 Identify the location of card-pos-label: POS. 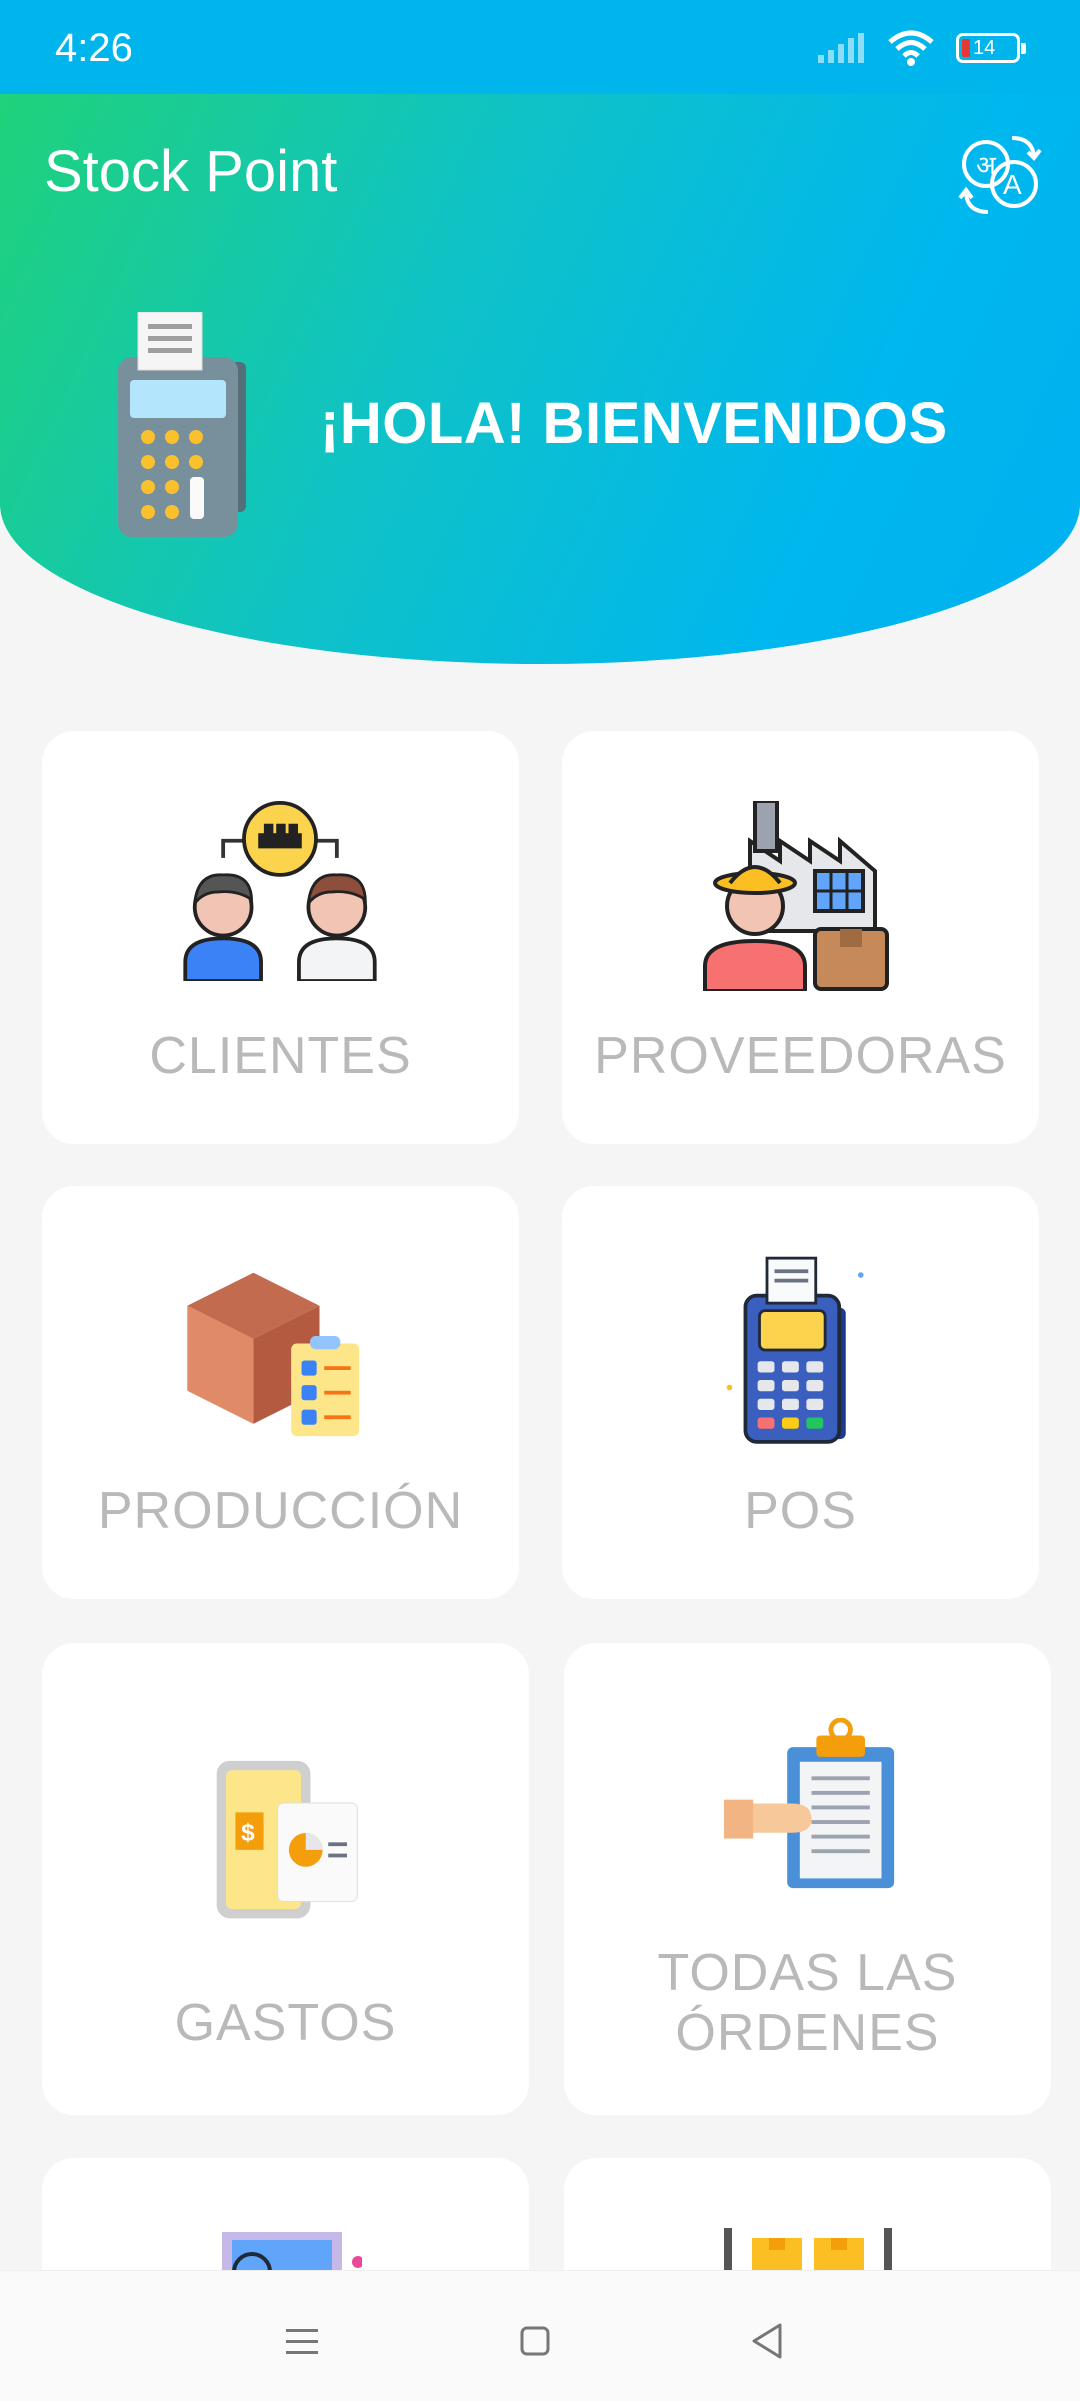
(800, 1511).